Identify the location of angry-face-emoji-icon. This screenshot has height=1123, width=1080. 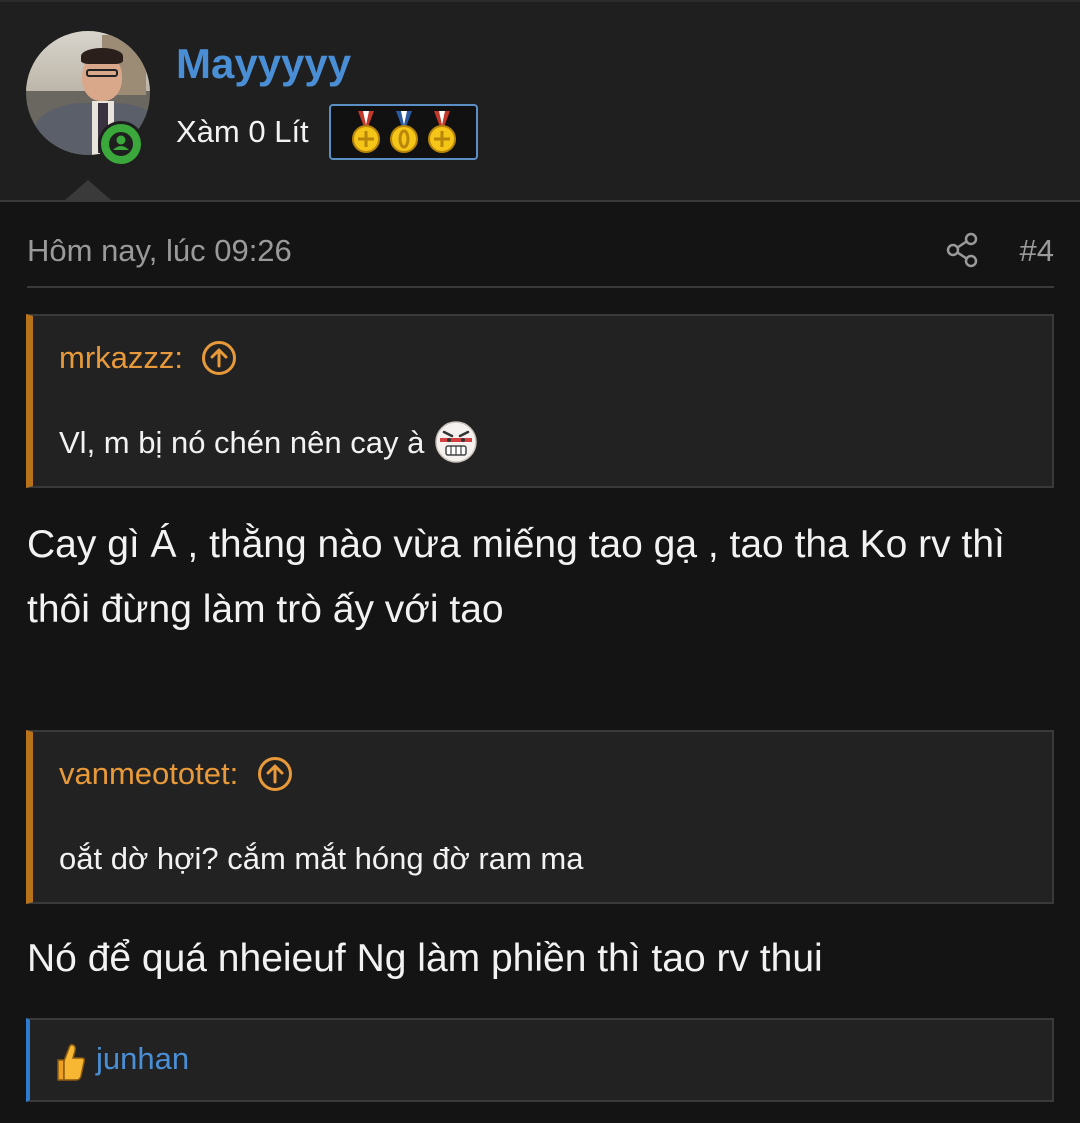
(456, 442).